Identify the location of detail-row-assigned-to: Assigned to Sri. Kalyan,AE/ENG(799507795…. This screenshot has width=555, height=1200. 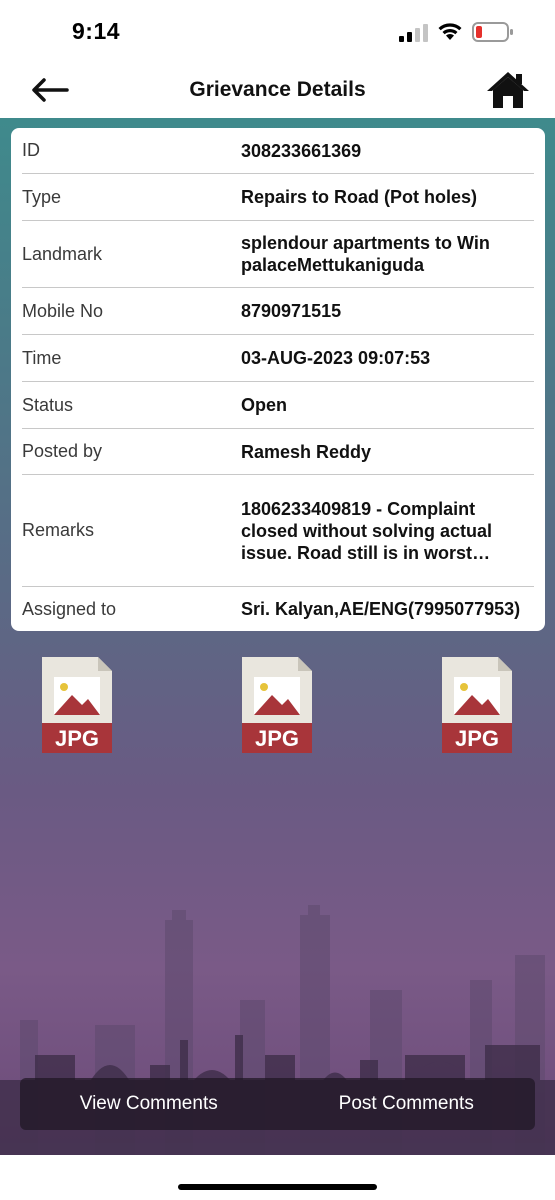
(278, 609).